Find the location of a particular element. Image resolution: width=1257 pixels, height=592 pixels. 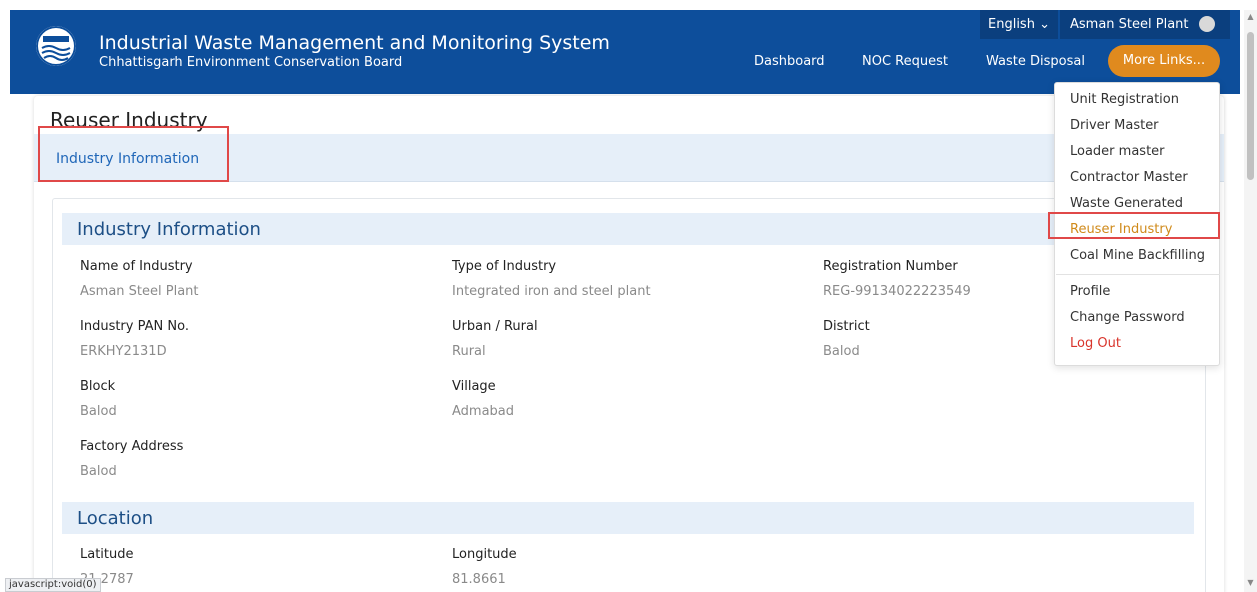

field-label: Industry PAN No. is located at coordinates (134, 326).